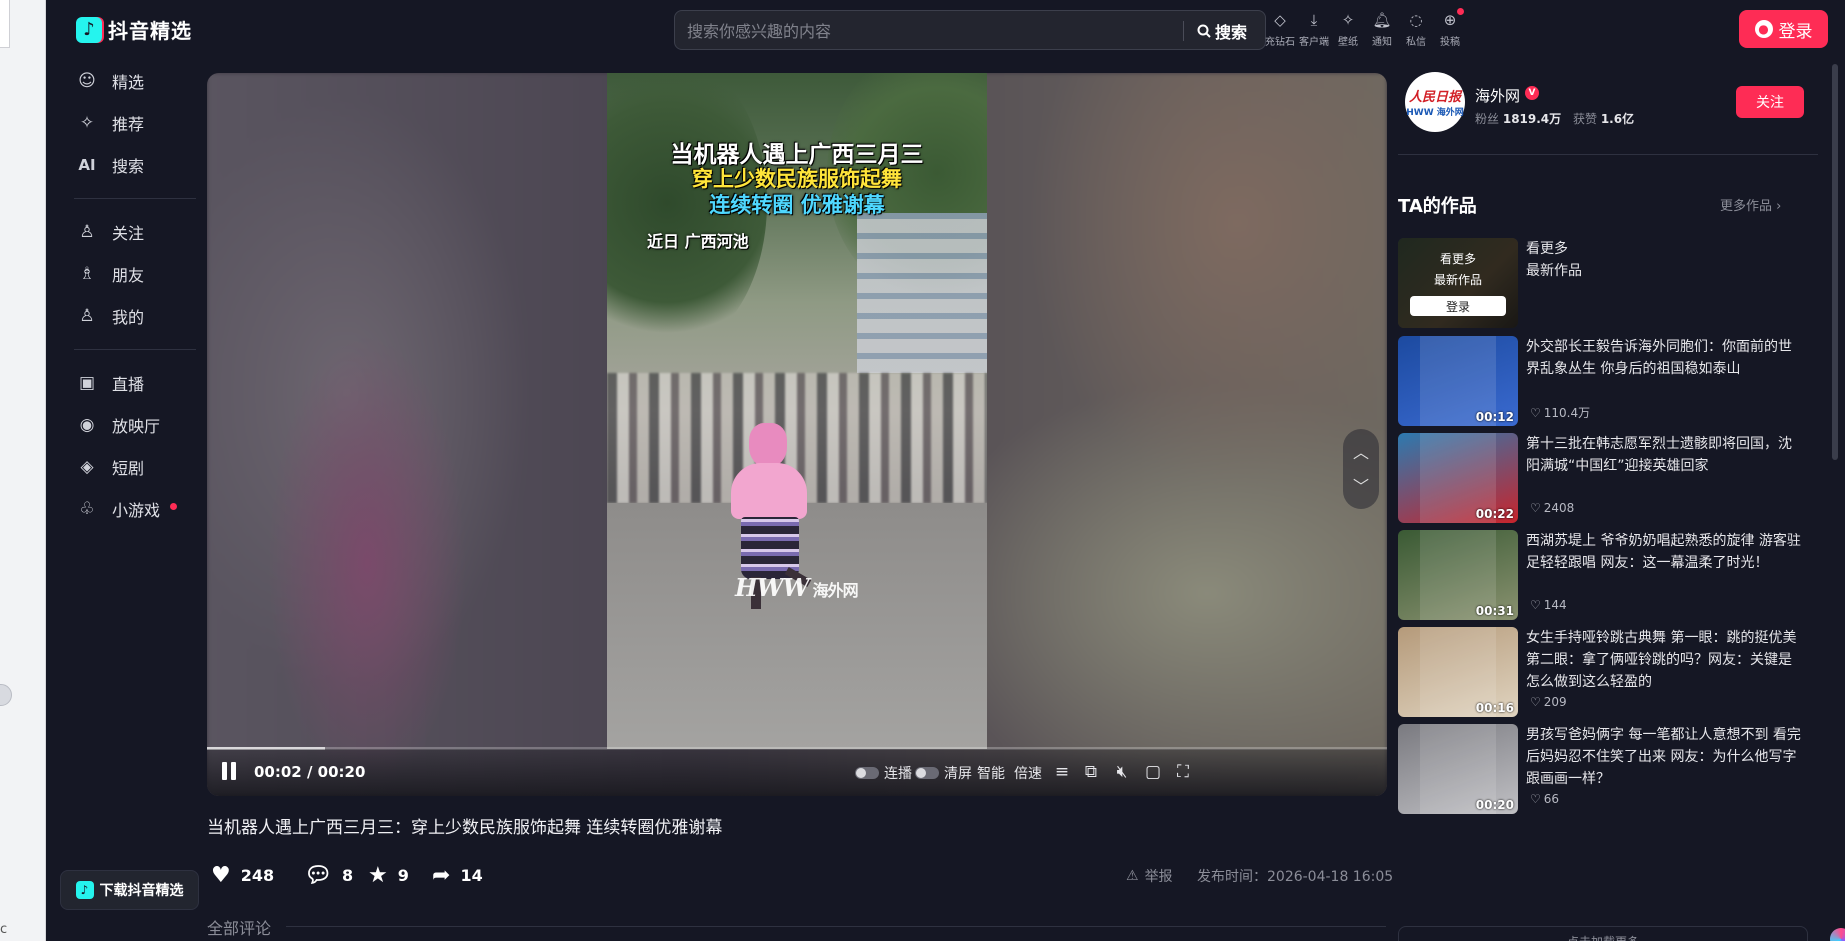 The width and height of the screenshot is (1845, 941). Describe the element at coordinates (310, 772) in the screenshot. I see `playback-time: 00:02 / 00:20` at that location.